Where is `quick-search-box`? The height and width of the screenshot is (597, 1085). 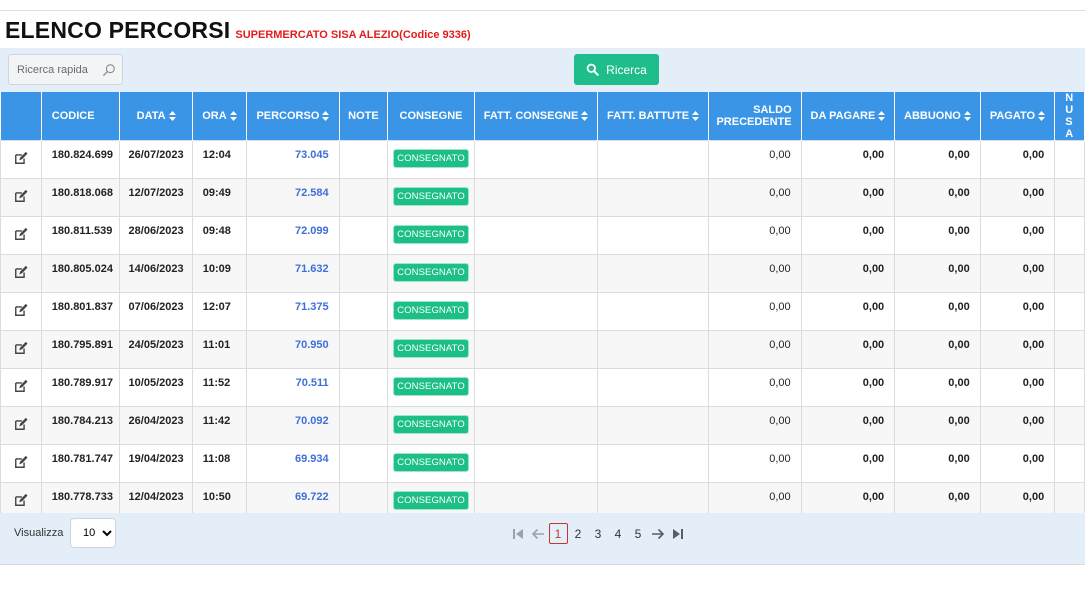
quick-search-box is located at coordinates (65, 69).